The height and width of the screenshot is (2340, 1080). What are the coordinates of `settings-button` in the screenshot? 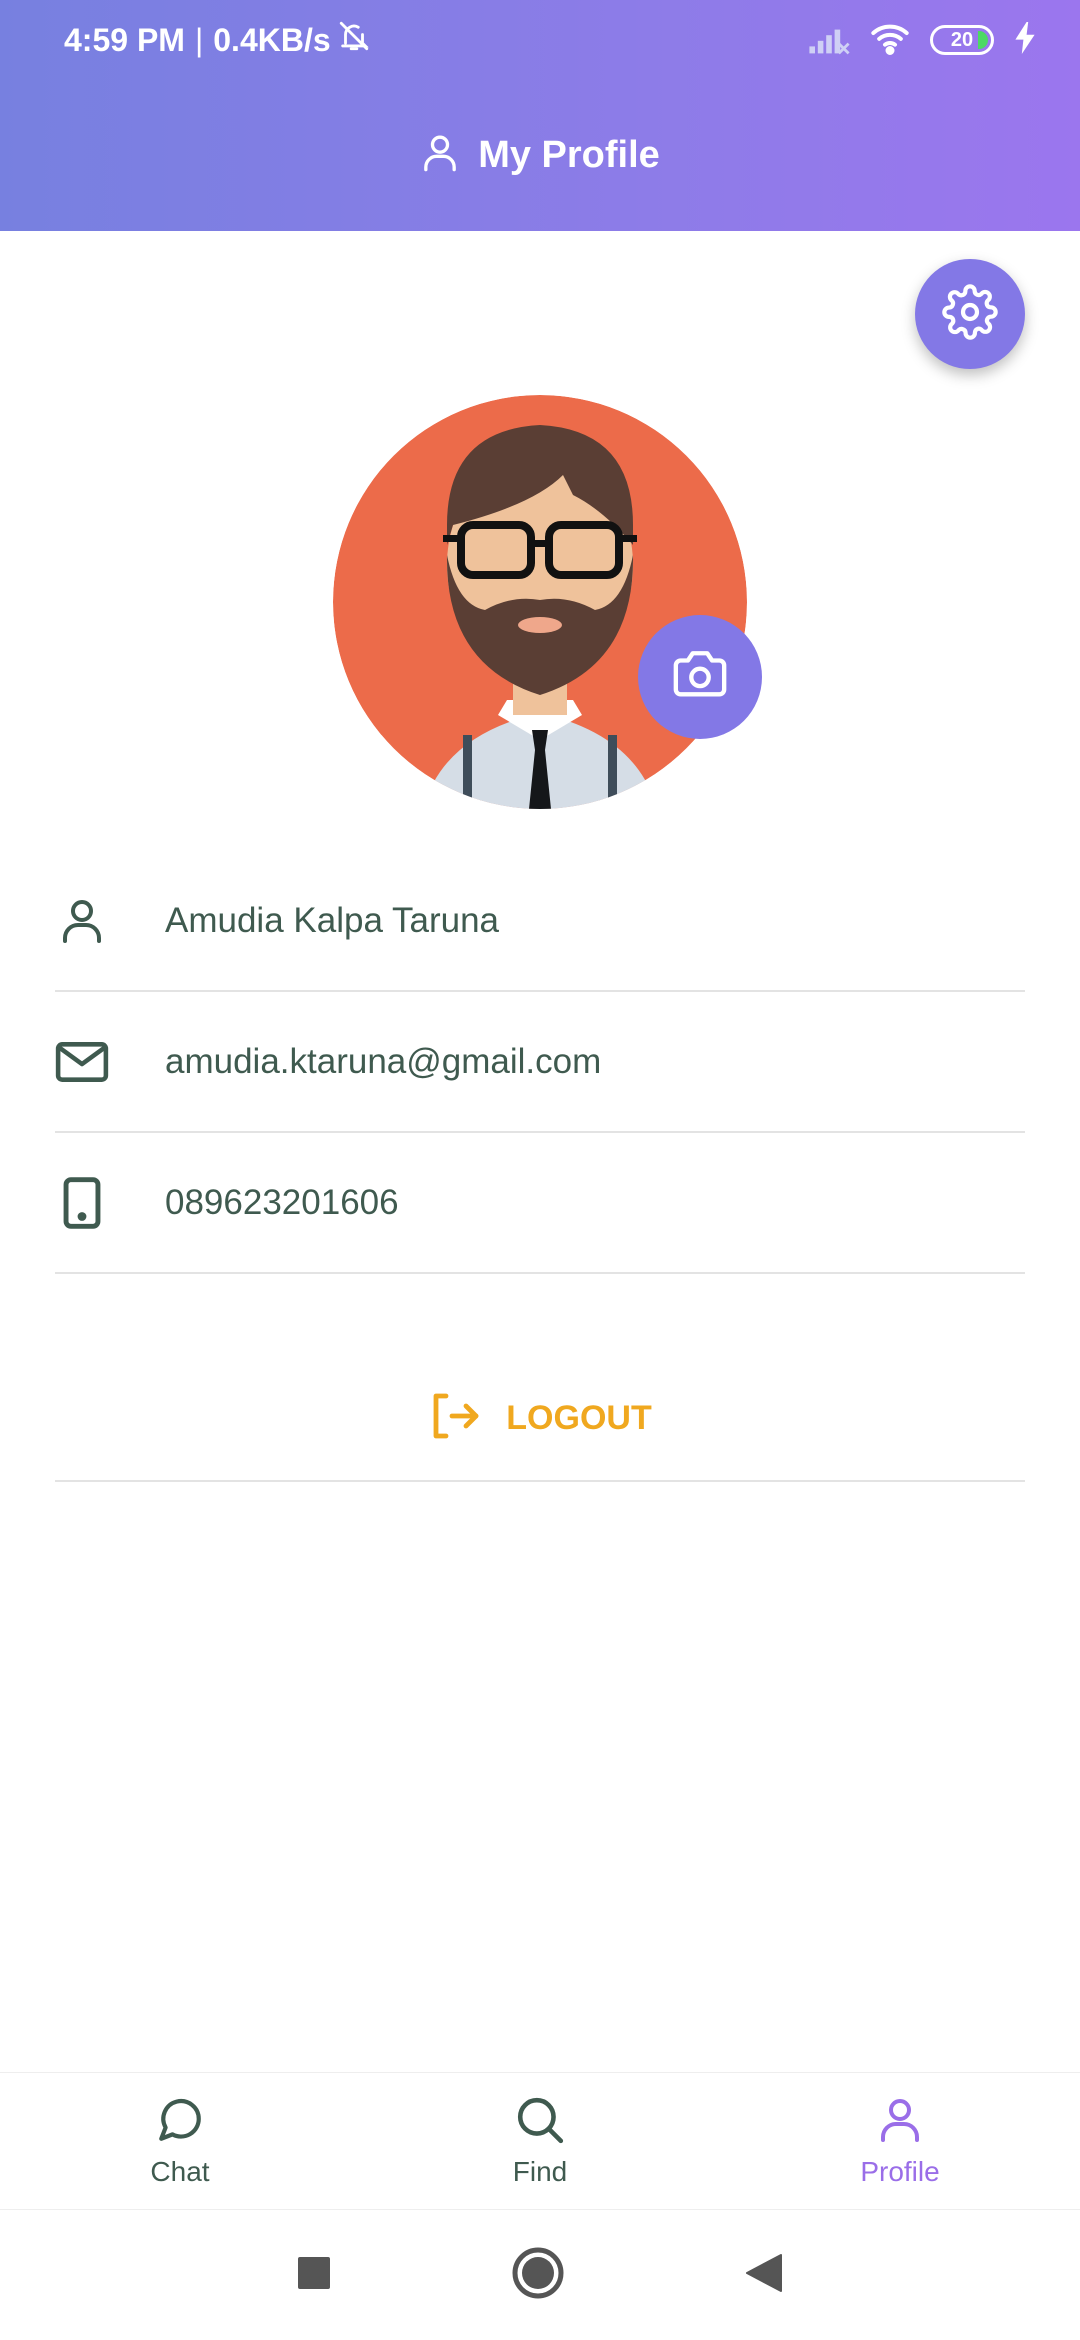 It's located at (970, 314).